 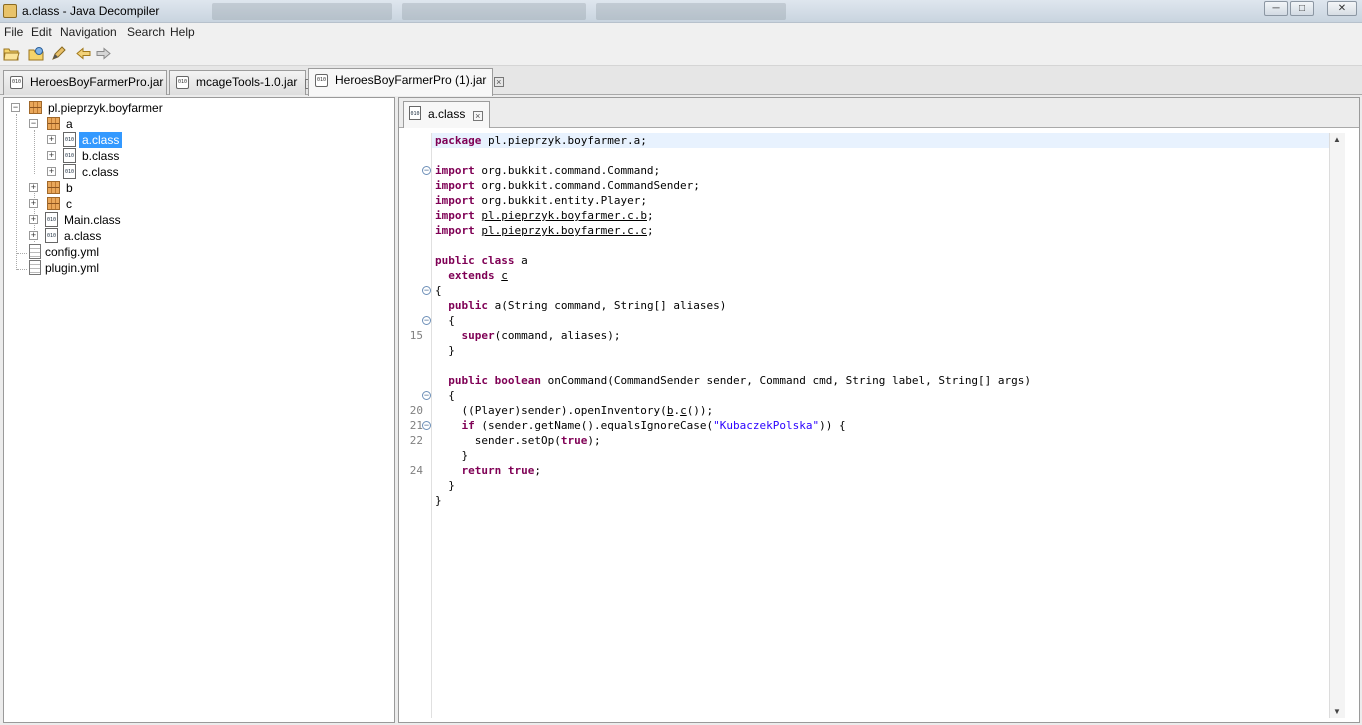 What do you see at coordinates (521, 260) in the screenshot?
I see `code-token: a` at bounding box center [521, 260].